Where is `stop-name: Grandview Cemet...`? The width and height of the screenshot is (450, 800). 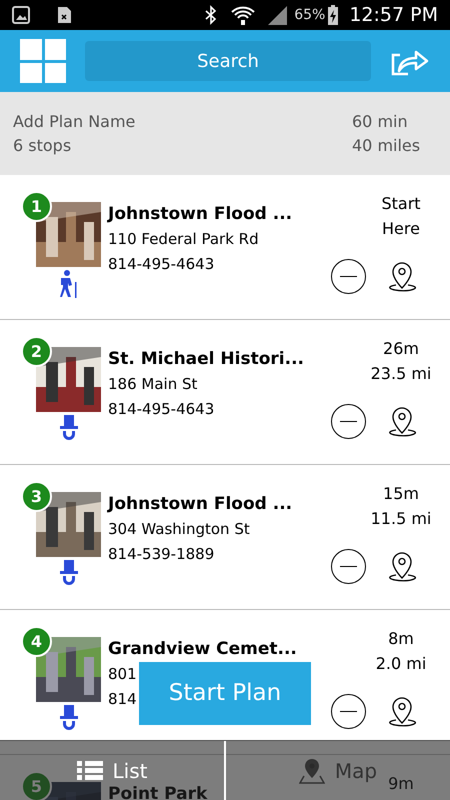
stop-name: Grandview Cemet... is located at coordinates (202, 649).